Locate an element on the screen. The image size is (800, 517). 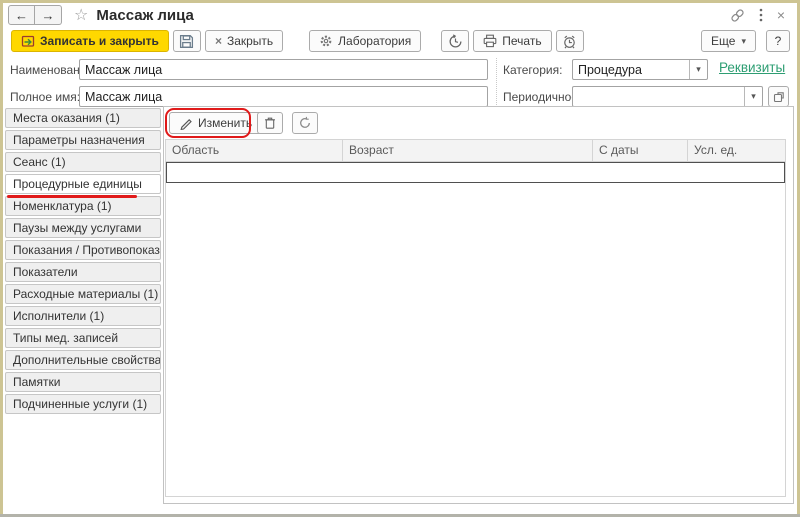
sidebar-tab-9: Исполнители (1) is located at coordinates (83, 316).